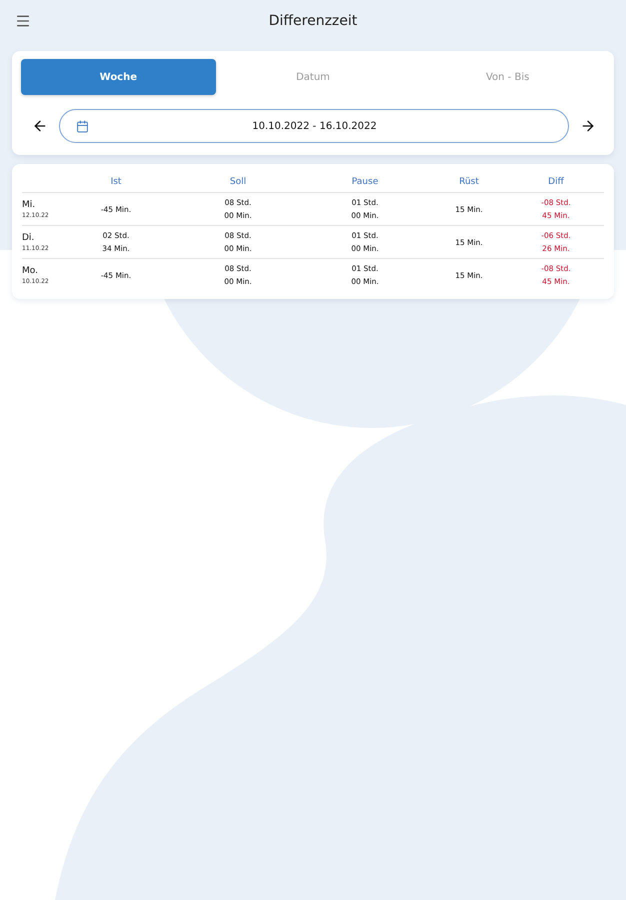 This screenshot has width=626, height=900. I want to click on column-header: Diff, so click(556, 182).